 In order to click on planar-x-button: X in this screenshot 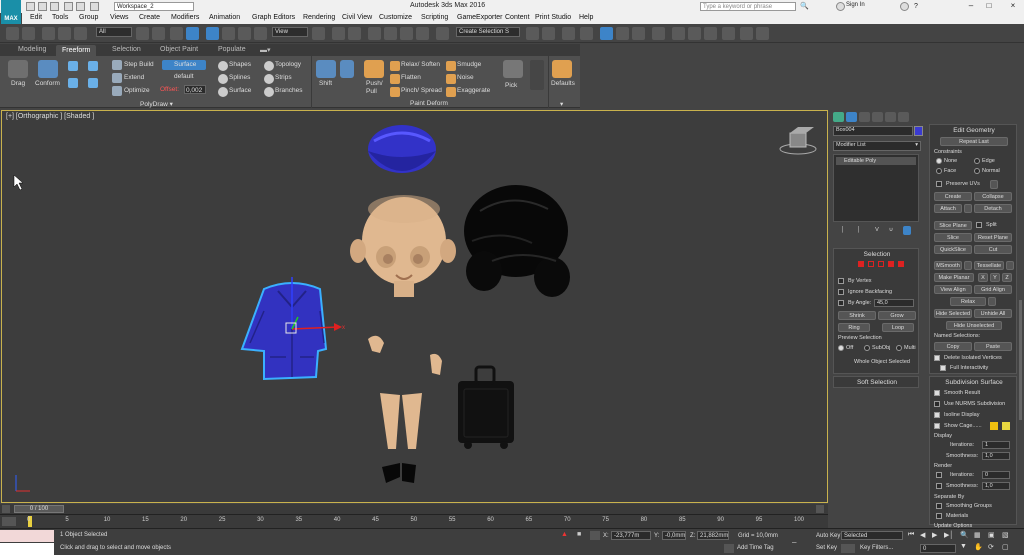, I will do `click(983, 277)`.